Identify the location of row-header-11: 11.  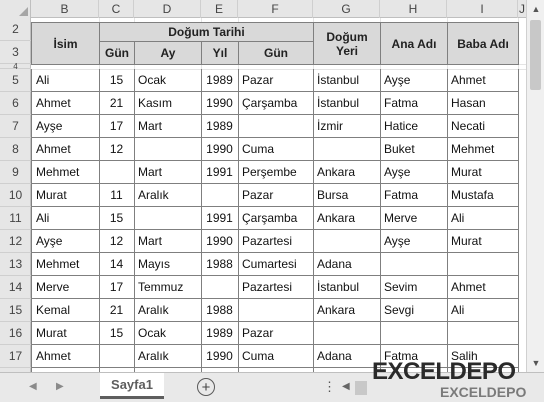
(15, 218).